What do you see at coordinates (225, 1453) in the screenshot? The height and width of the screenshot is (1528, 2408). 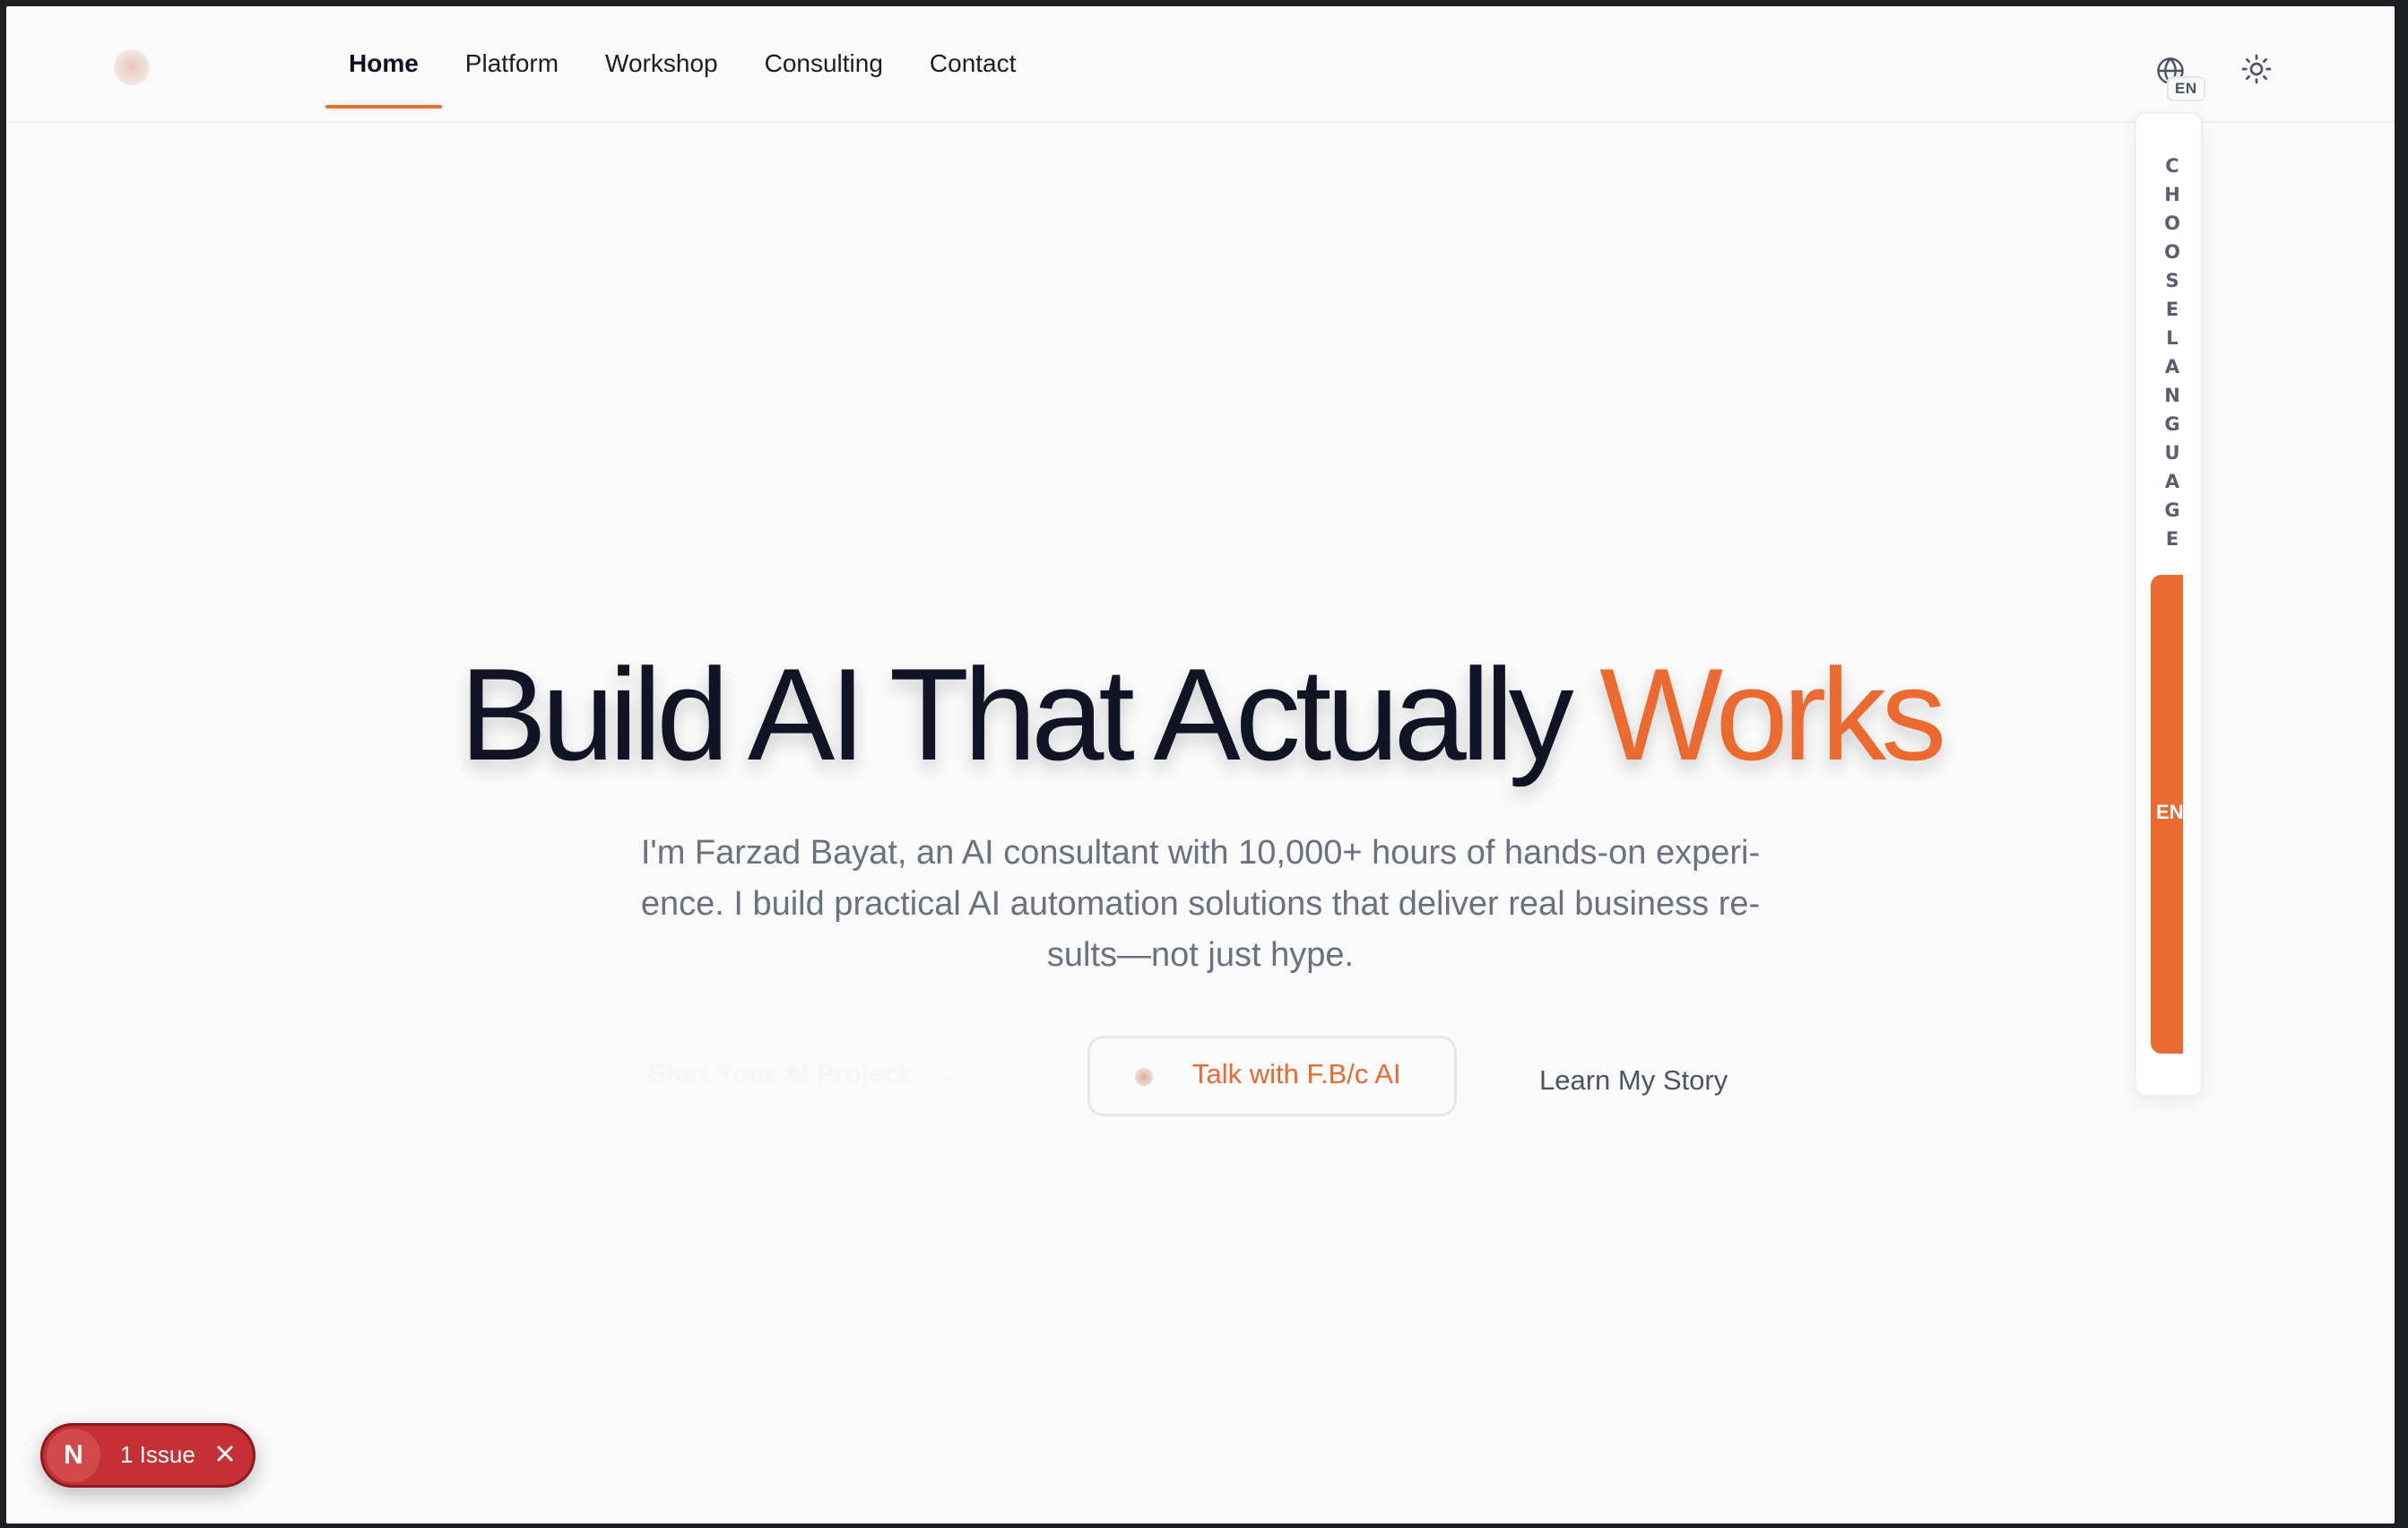 I see `close-icon` at bounding box center [225, 1453].